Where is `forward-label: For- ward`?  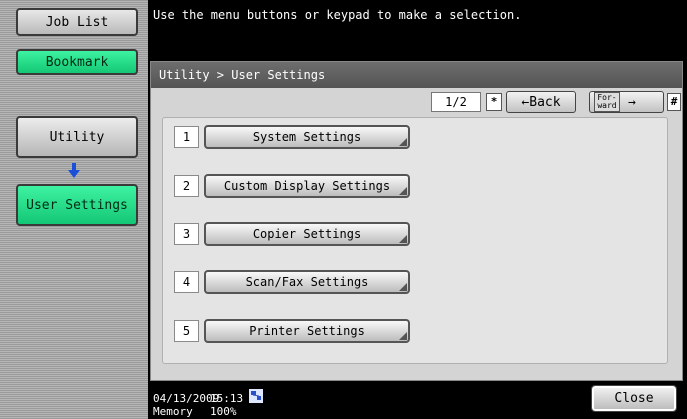
forward-label: For- ward is located at coordinates (607, 102).